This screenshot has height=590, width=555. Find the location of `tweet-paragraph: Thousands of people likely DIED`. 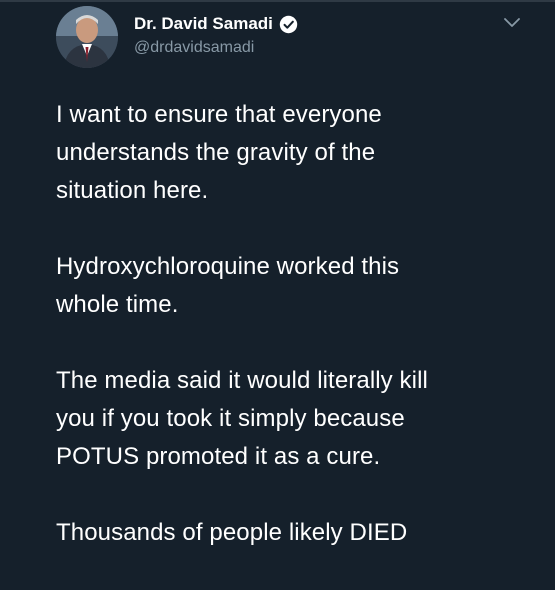

tweet-paragraph: Thousands of people likely DIED is located at coordinates (232, 532).